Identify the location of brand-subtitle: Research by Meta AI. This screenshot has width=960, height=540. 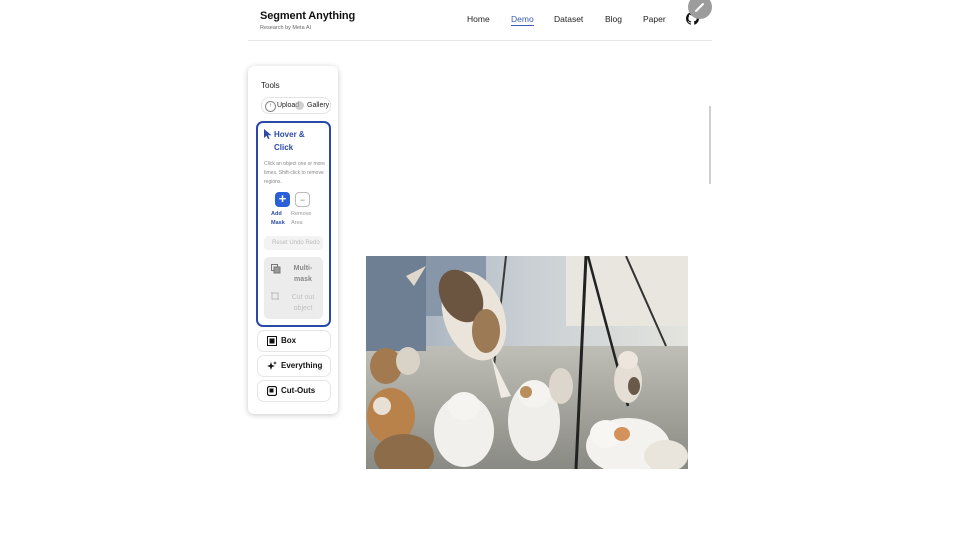
(286, 28).